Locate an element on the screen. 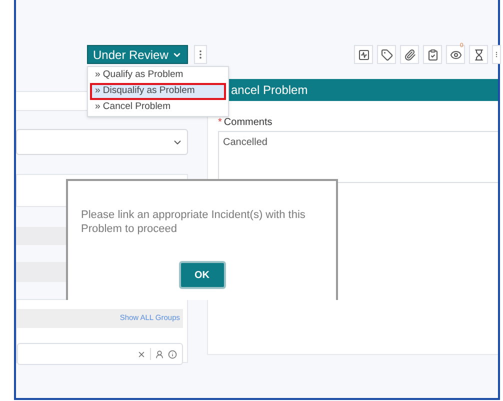  panel-title: ancel Problem is located at coordinates (269, 90).